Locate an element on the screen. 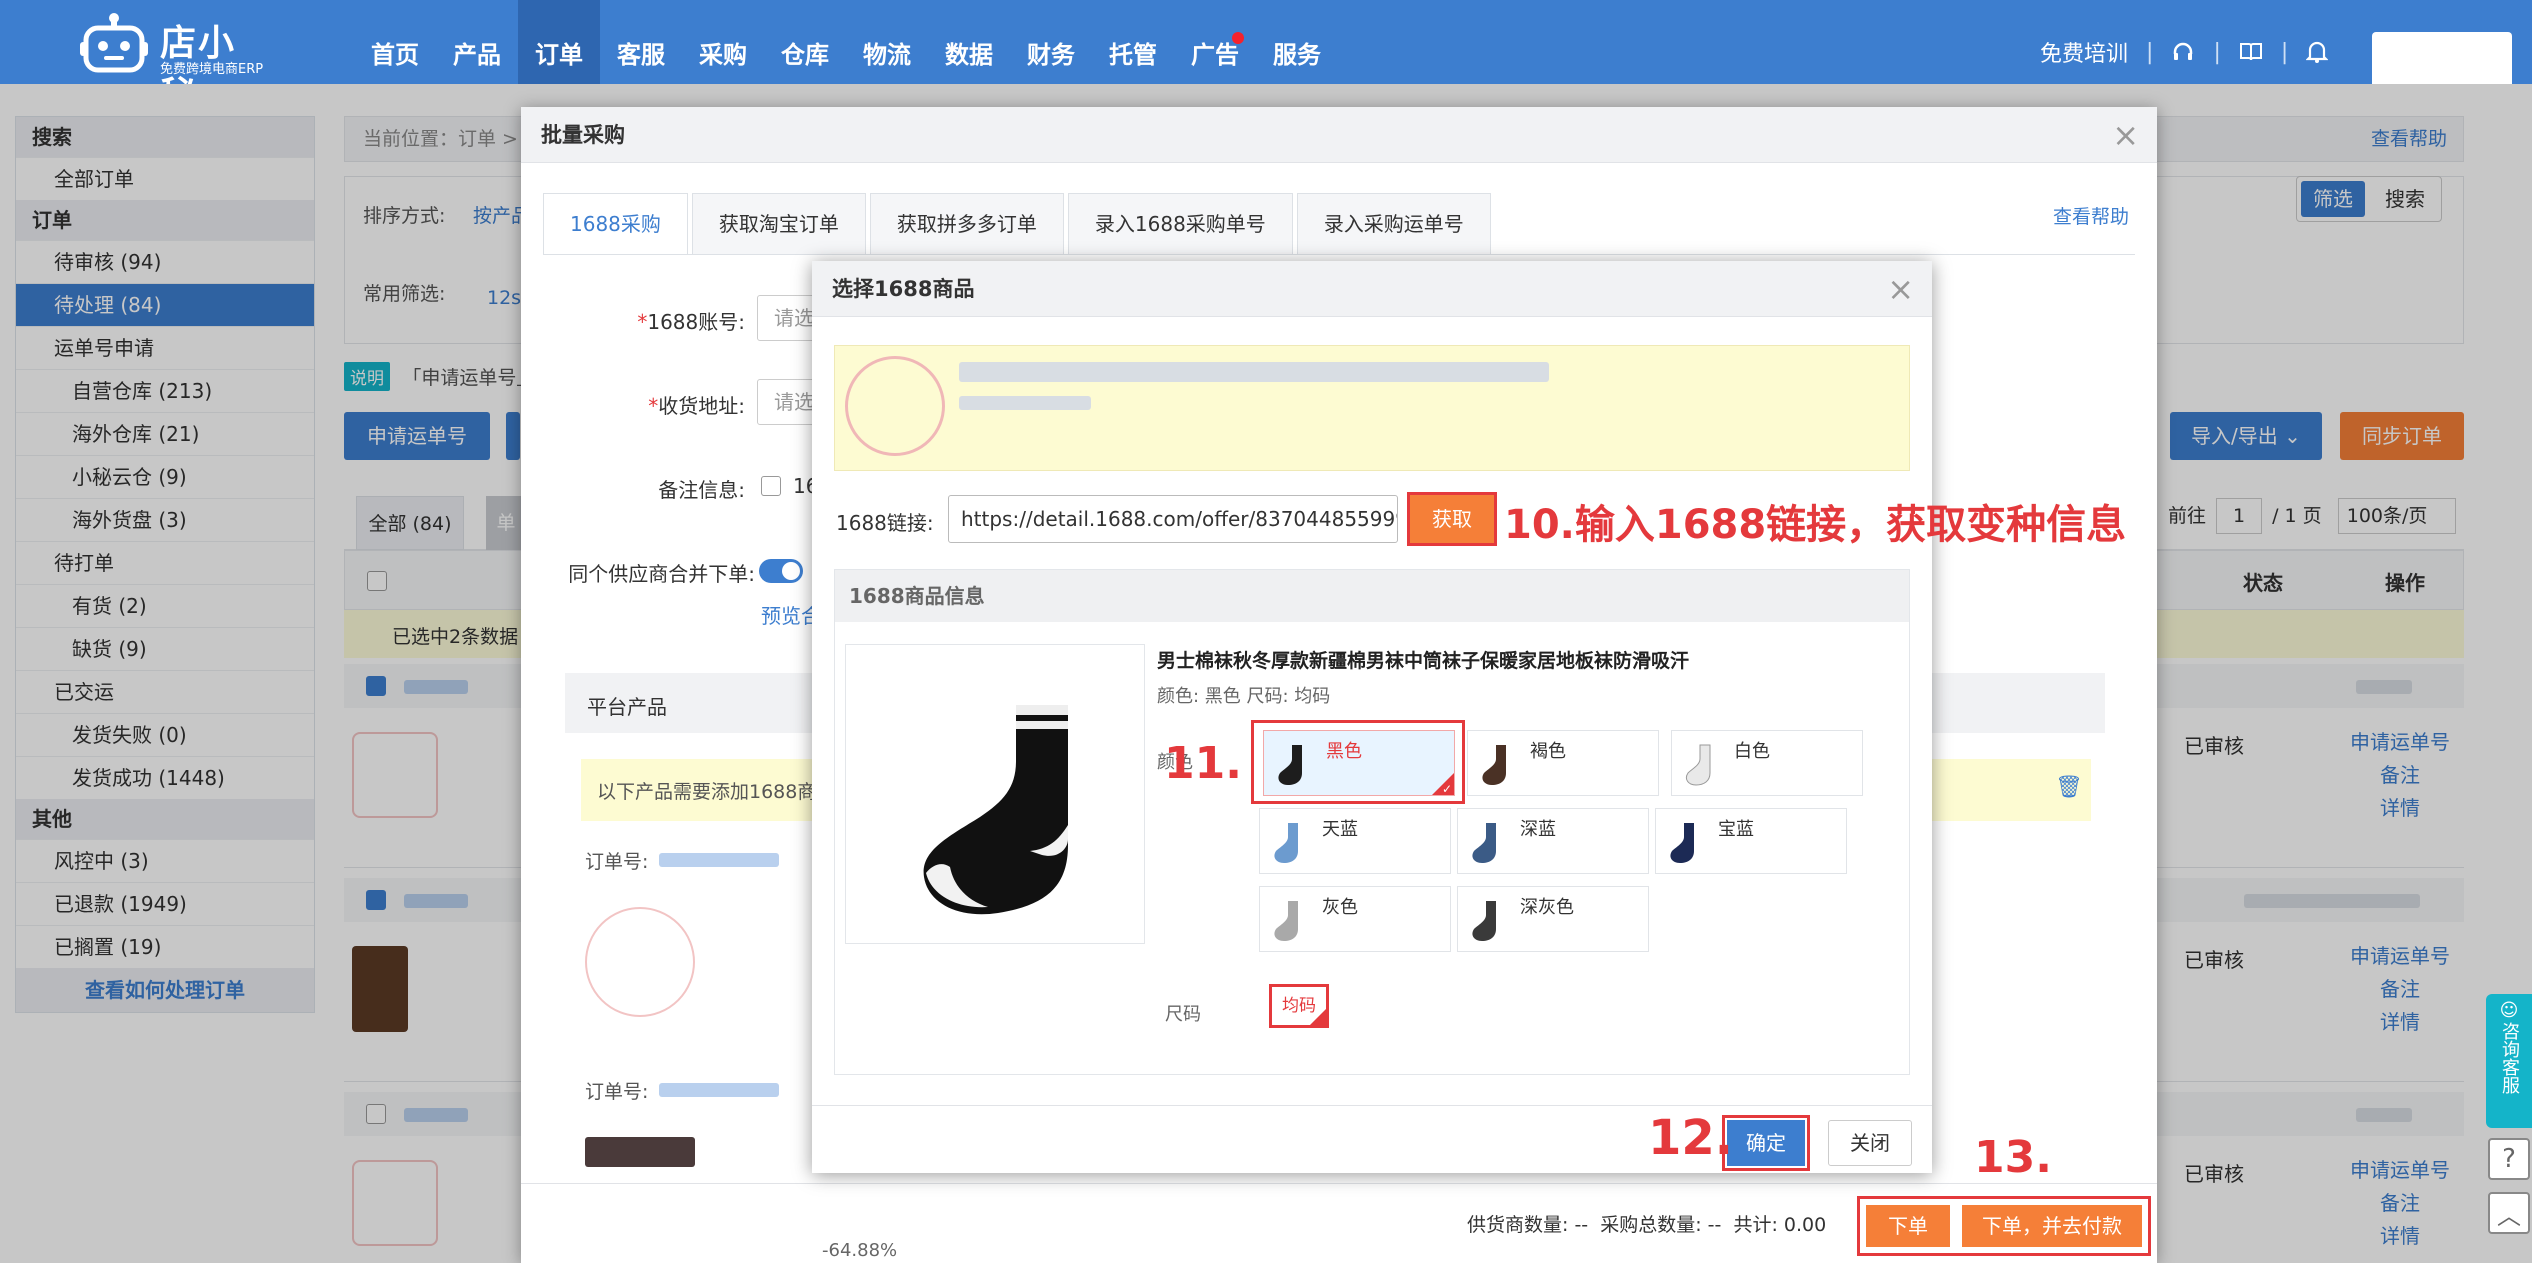  fetch-button: 获取 is located at coordinates (1452, 519).